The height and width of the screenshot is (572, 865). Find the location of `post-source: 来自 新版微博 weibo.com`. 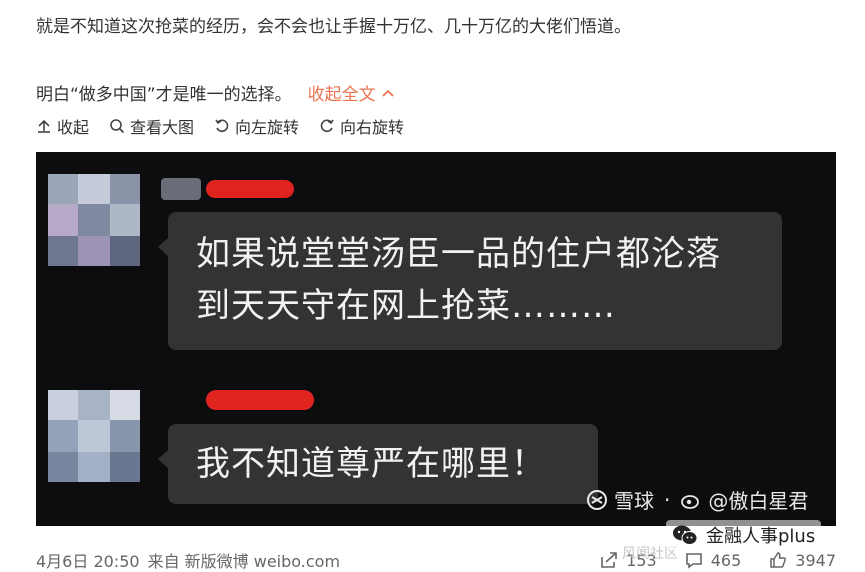

post-source: 来自 新版微博 weibo.com is located at coordinates (244, 560).